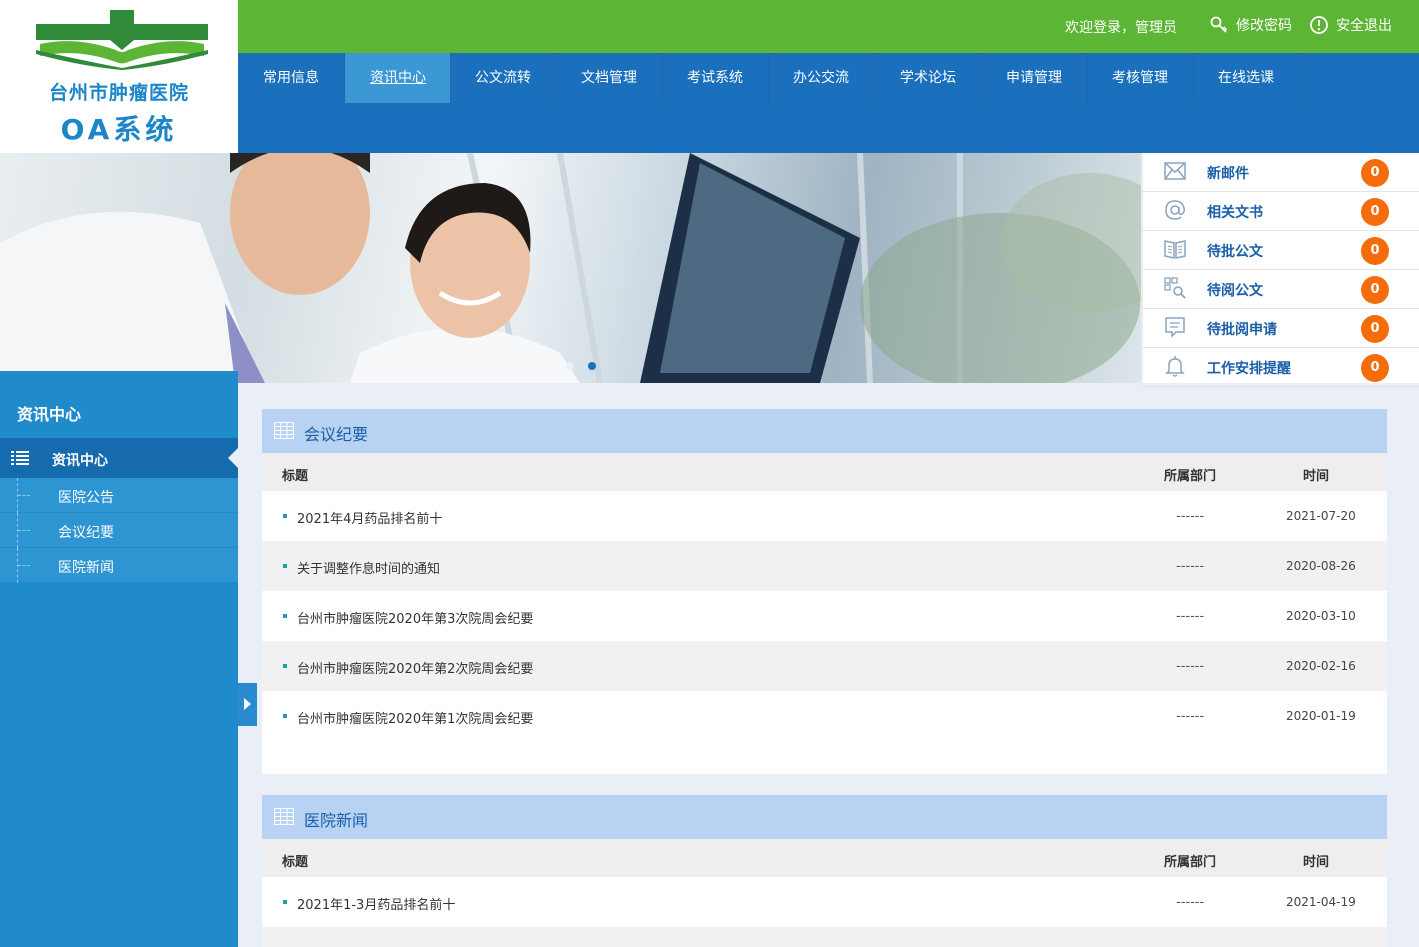 The image size is (1419, 947). Describe the element at coordinates (1175, 249) in the screenshot. I see `book-icon` at that location.